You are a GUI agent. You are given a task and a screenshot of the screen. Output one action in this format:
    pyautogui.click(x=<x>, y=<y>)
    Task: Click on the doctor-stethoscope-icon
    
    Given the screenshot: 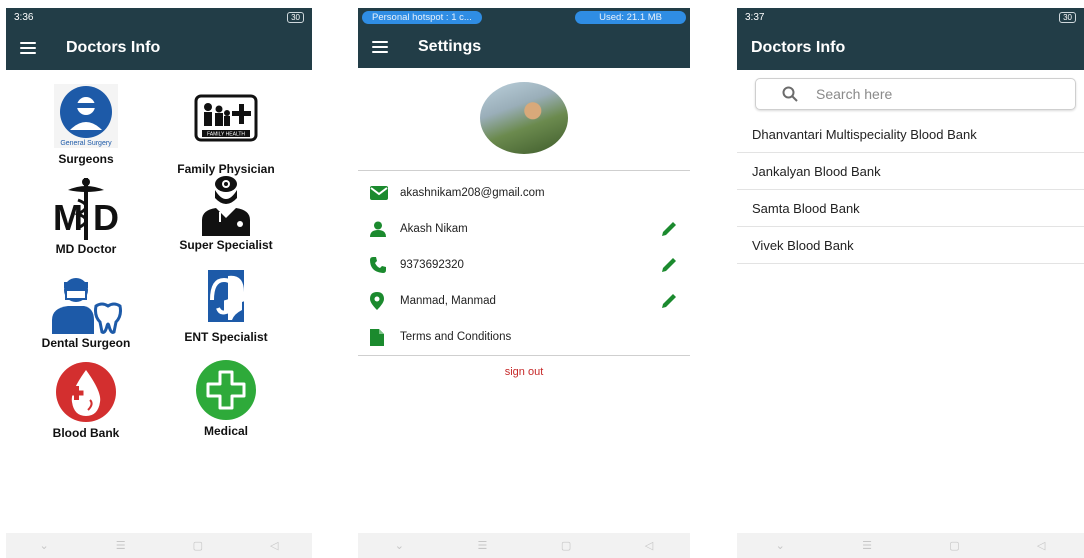 What is the action you would take?
    pyautogui.click(x=226, y=206)
    